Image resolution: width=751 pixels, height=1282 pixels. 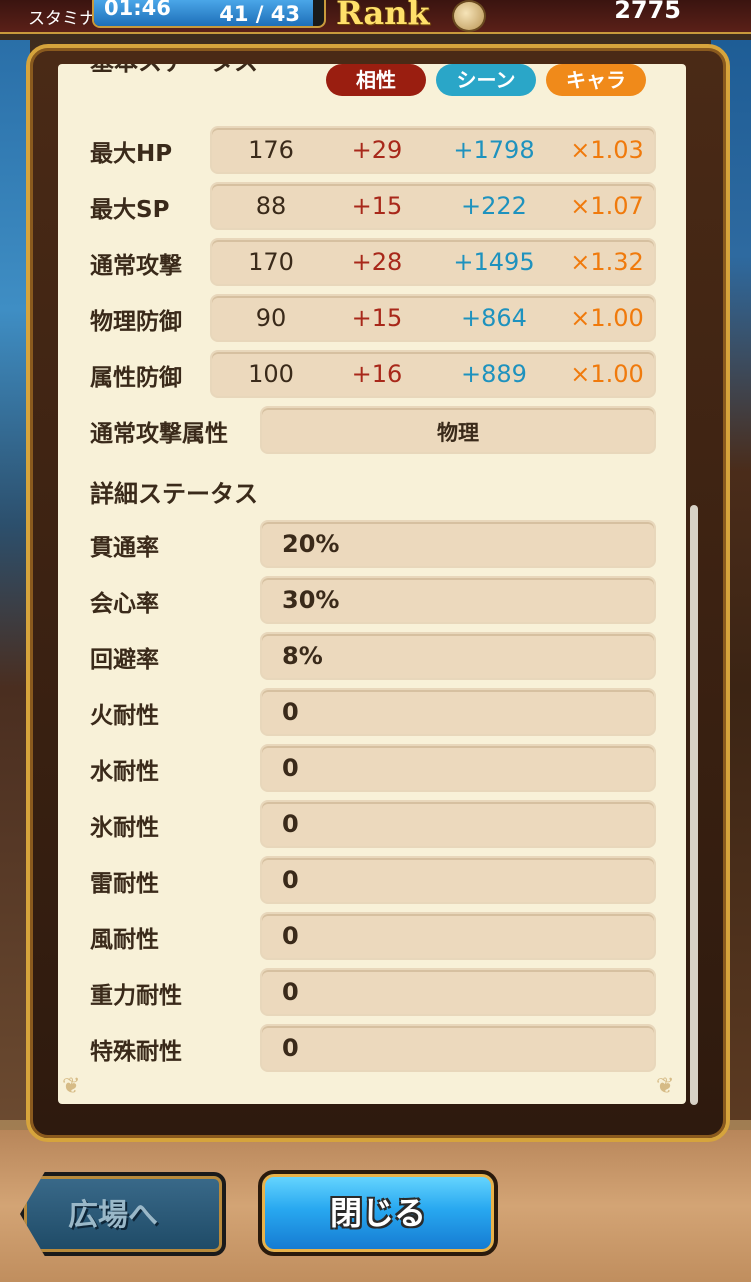 What do you see at coordinates (647, 12) in the screenshot?
I see `coin-count: 2775` at bounding box center [647, 12].